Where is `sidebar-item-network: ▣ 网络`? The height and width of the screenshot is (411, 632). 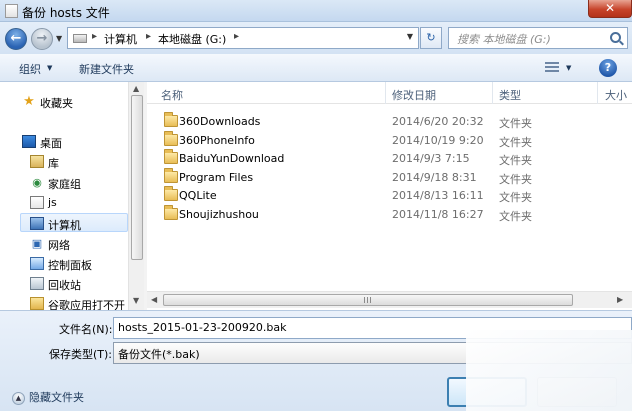
sidebar-item-network: ▣ 网络 is located at coordinates (64, 243).